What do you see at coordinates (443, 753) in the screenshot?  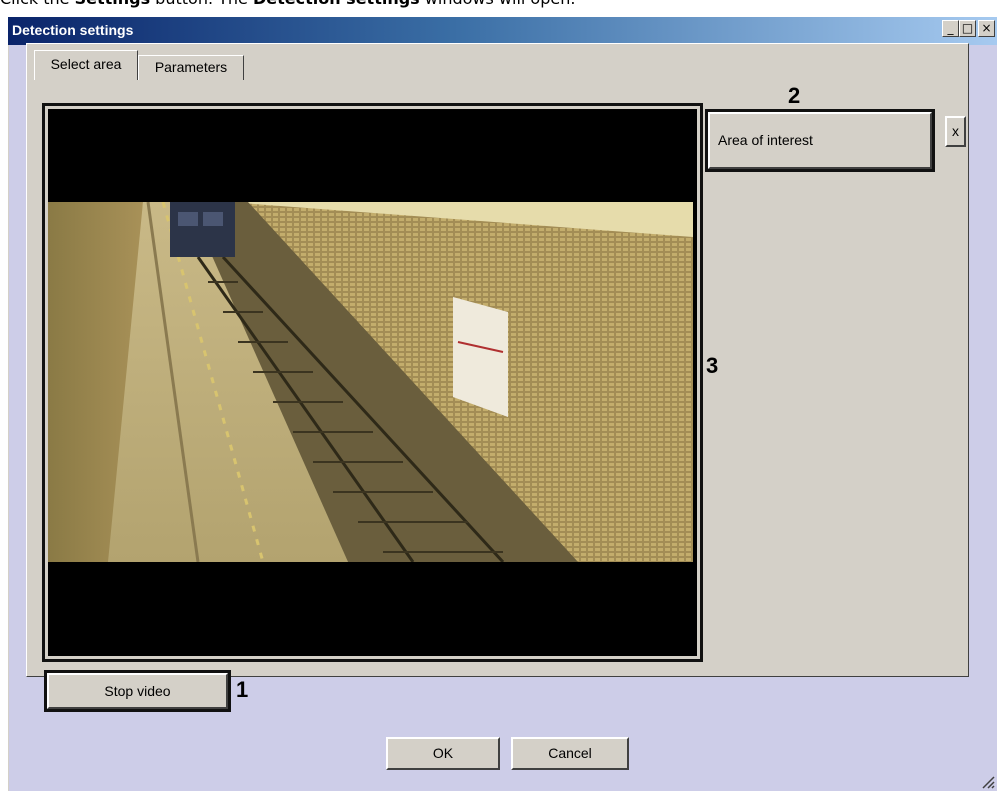 I see `ok-button: OK` at bounding box center [443, 753].